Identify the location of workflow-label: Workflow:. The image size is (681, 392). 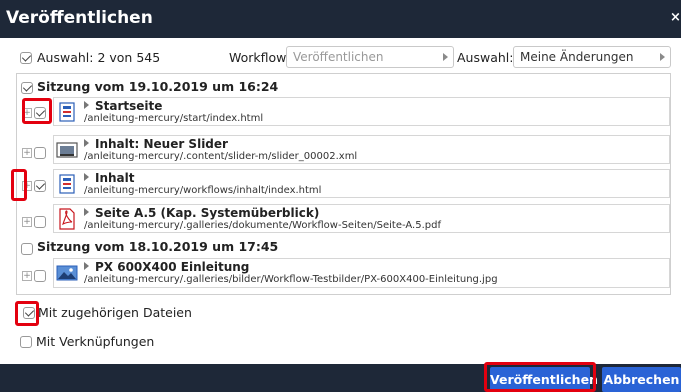
(259, 57).